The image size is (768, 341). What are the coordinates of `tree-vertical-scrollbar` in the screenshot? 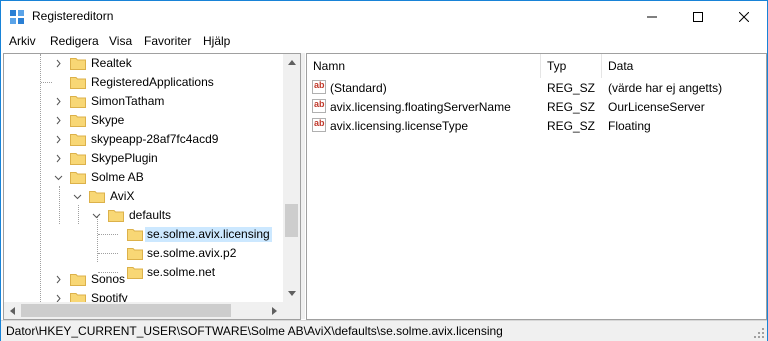 It's located at (291, 178).